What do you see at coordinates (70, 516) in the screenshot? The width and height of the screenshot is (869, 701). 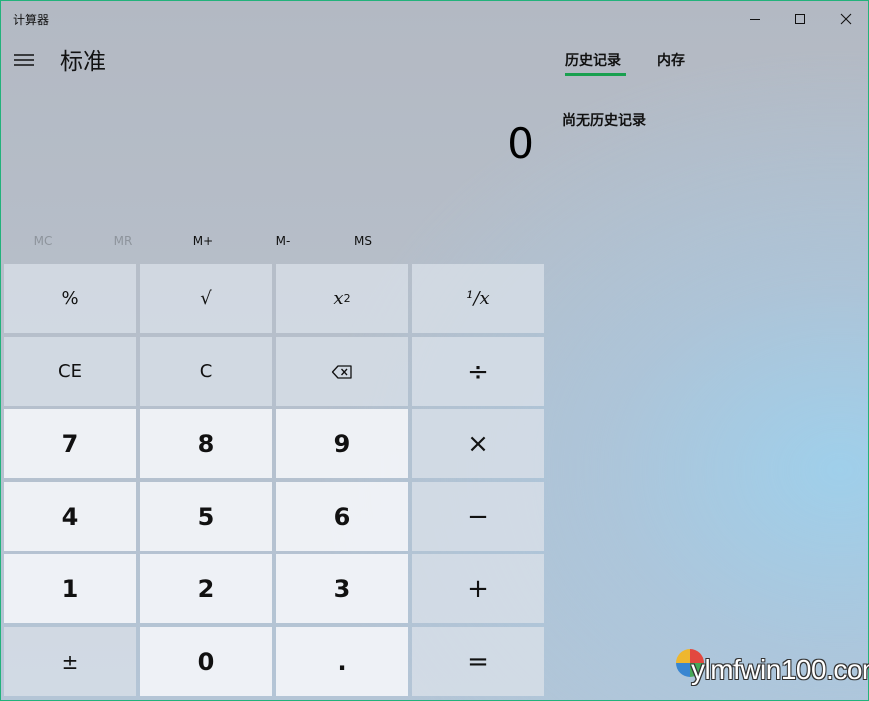 I see `digit-4-button: 4` at bounding box center [70, 516].